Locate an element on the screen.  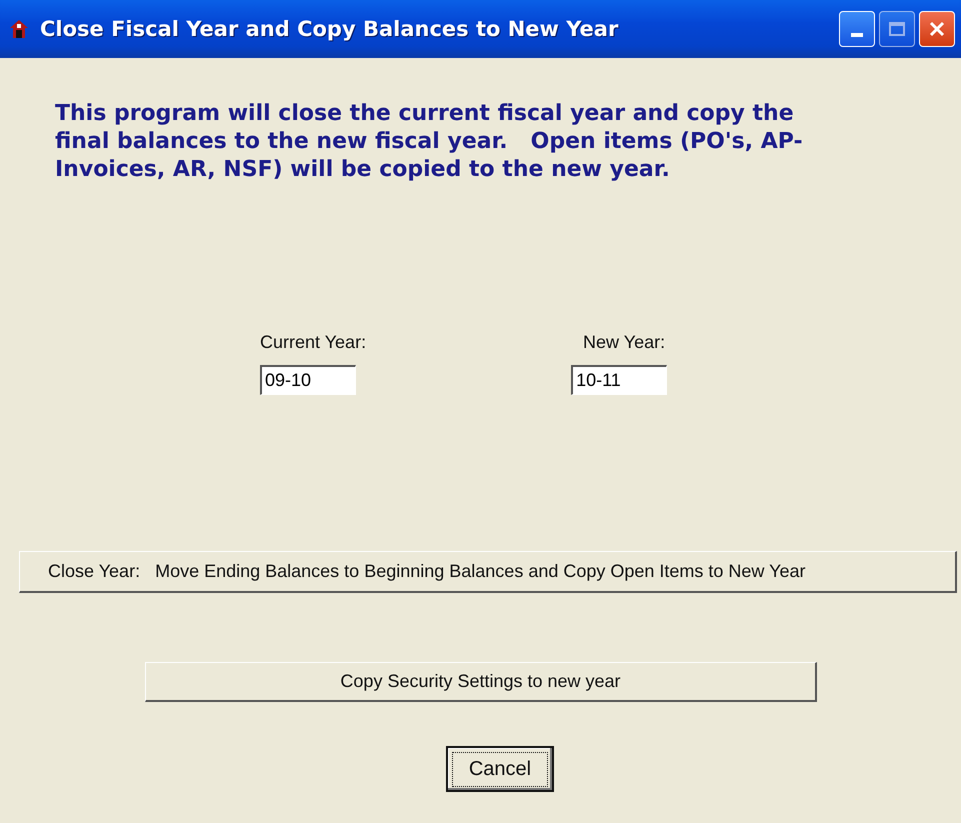
close-button is located at coordinates (937, 29).